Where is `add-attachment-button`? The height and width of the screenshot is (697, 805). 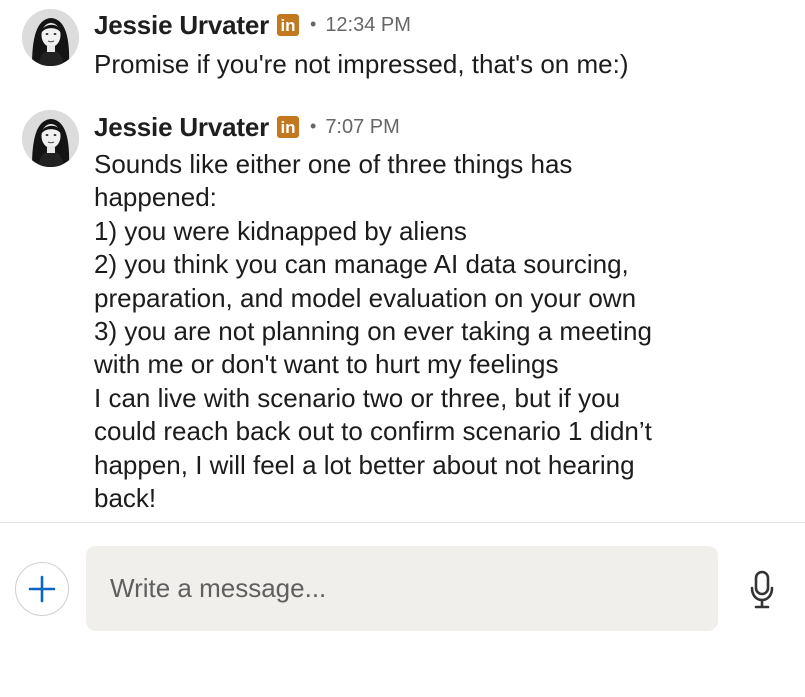
add-attachment-button is located at coordinates (42, 589).